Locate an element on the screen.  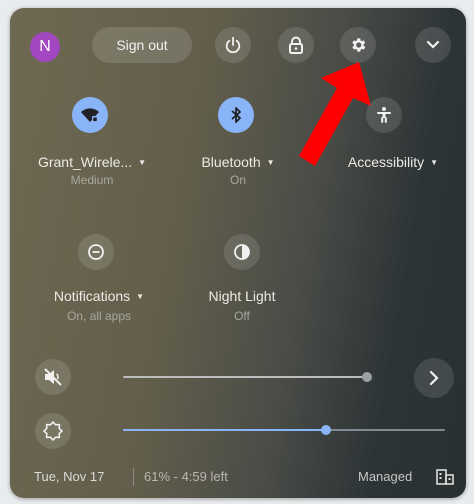
bluetooth-status: On is located at coordinates (237, 180).